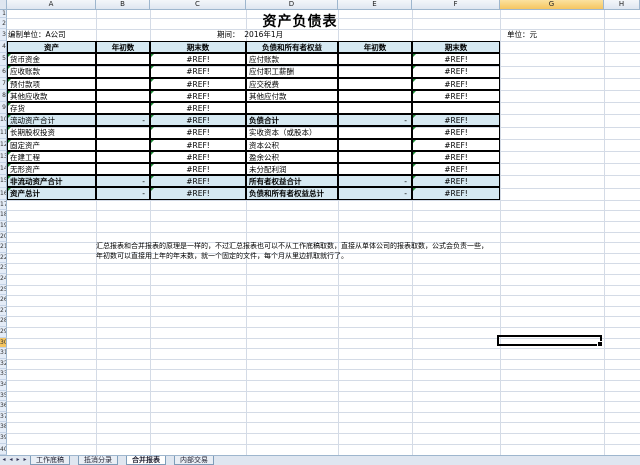 The image size is (640, 465). Describe the element at coordinates (292, 95) in the screenshot. I see `table-cell-liab: 其他应付款` at that location.